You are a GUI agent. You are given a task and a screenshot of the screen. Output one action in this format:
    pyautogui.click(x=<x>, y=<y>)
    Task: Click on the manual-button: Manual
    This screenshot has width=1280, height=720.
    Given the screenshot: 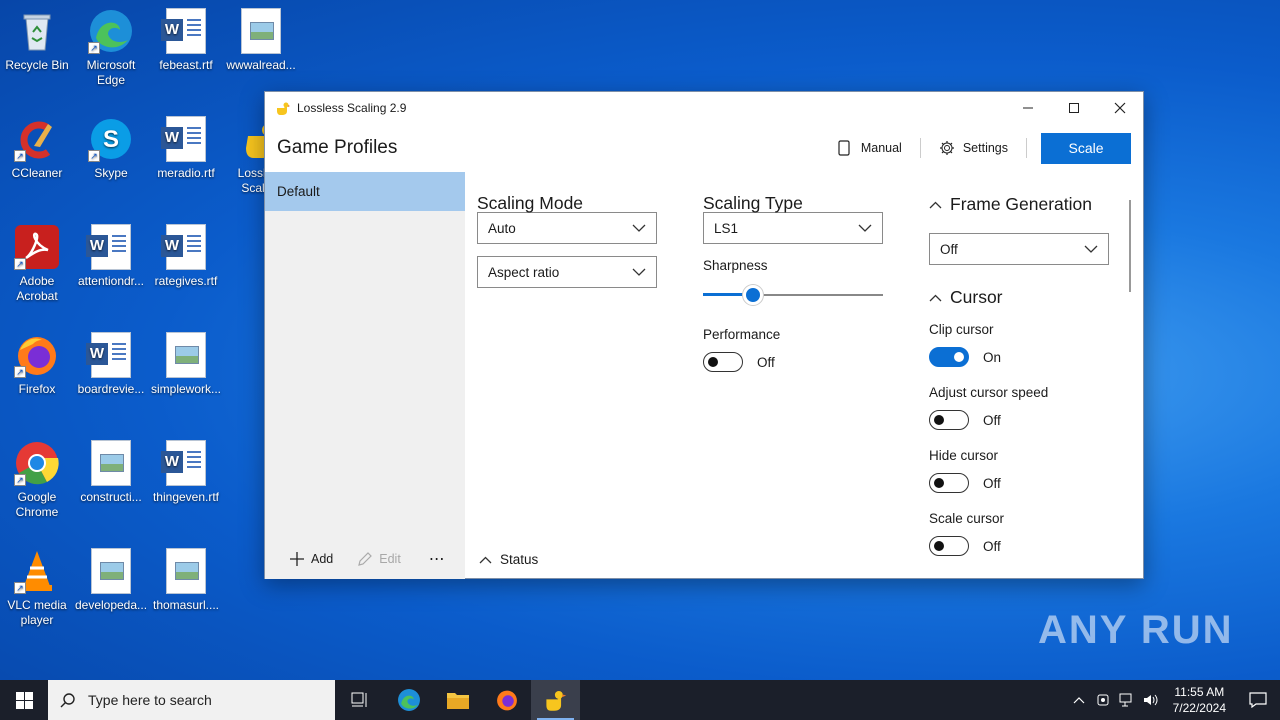 What is the action you would take?
    pyautogui.click(x=869, y=148)
    